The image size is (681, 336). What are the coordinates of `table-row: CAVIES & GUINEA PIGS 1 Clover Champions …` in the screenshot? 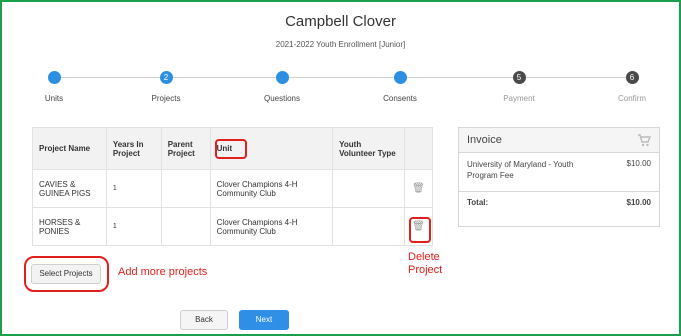 It's located at (232, 188).